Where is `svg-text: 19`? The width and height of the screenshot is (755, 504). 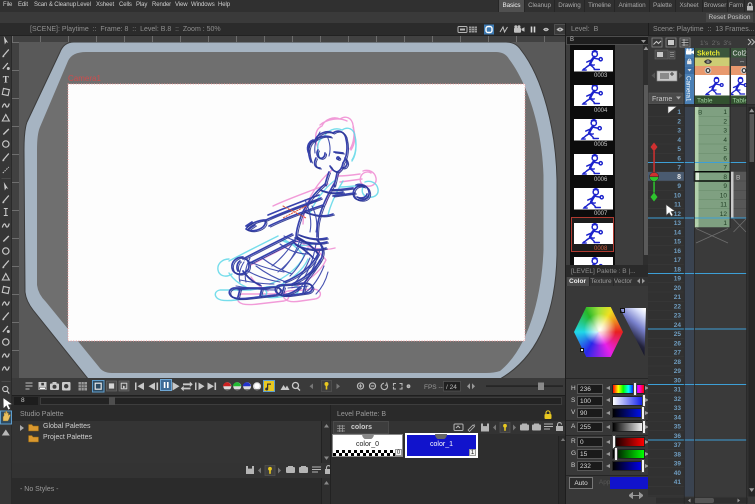
svg-text: 19 is located at coordinates (678, 279).